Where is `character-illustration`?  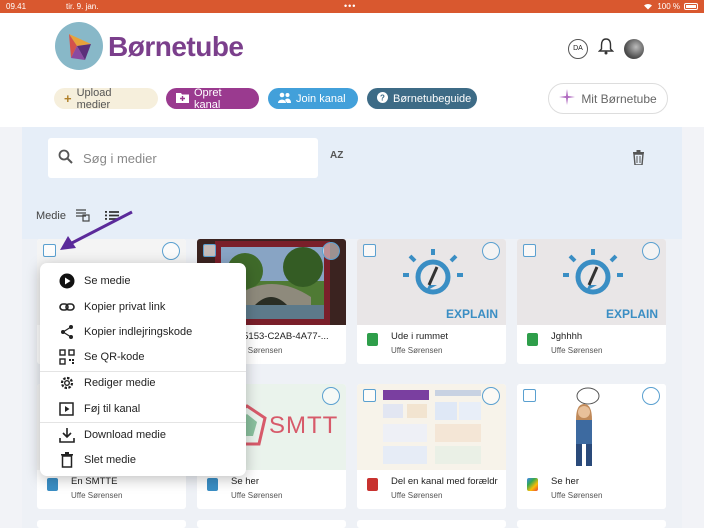
character-illustration is located at coordinates (588, 426).